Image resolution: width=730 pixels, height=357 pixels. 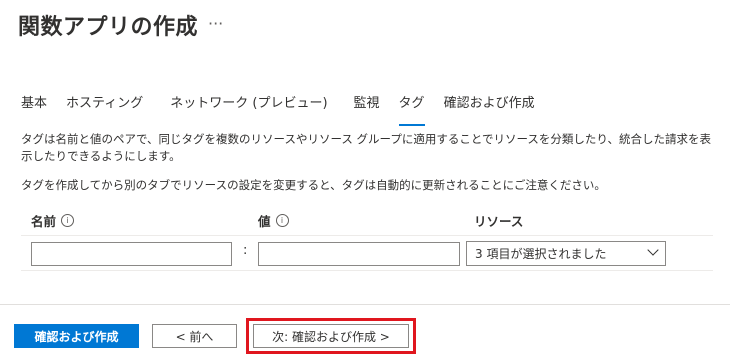 I want to click on tab-monitoring: 監視, so click(x=367, y=105).